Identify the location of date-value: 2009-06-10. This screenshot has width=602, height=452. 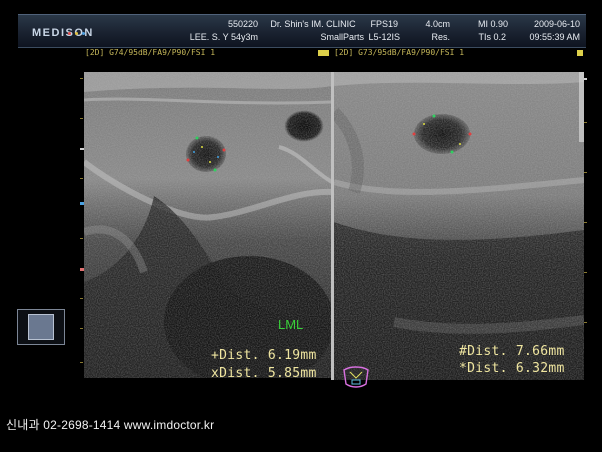
(556, 24).